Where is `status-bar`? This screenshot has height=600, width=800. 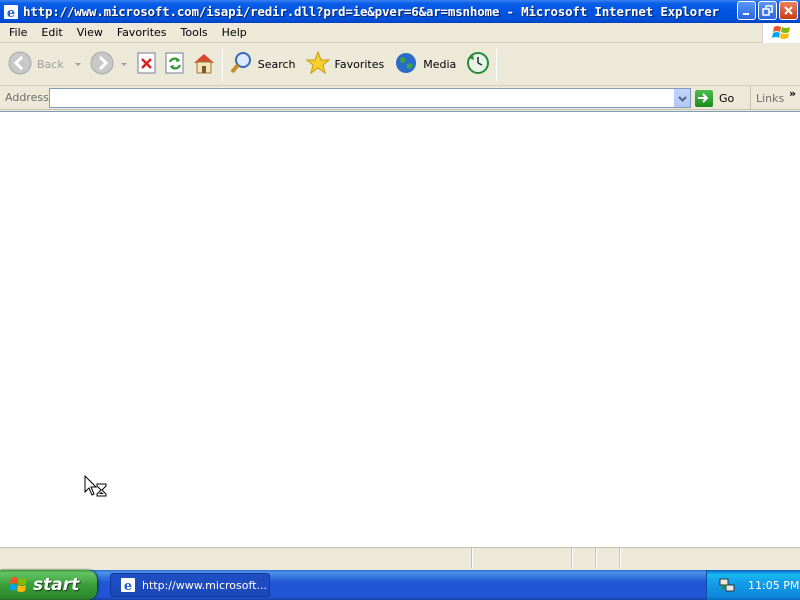
status-bar is located at coordinates (400, 558).